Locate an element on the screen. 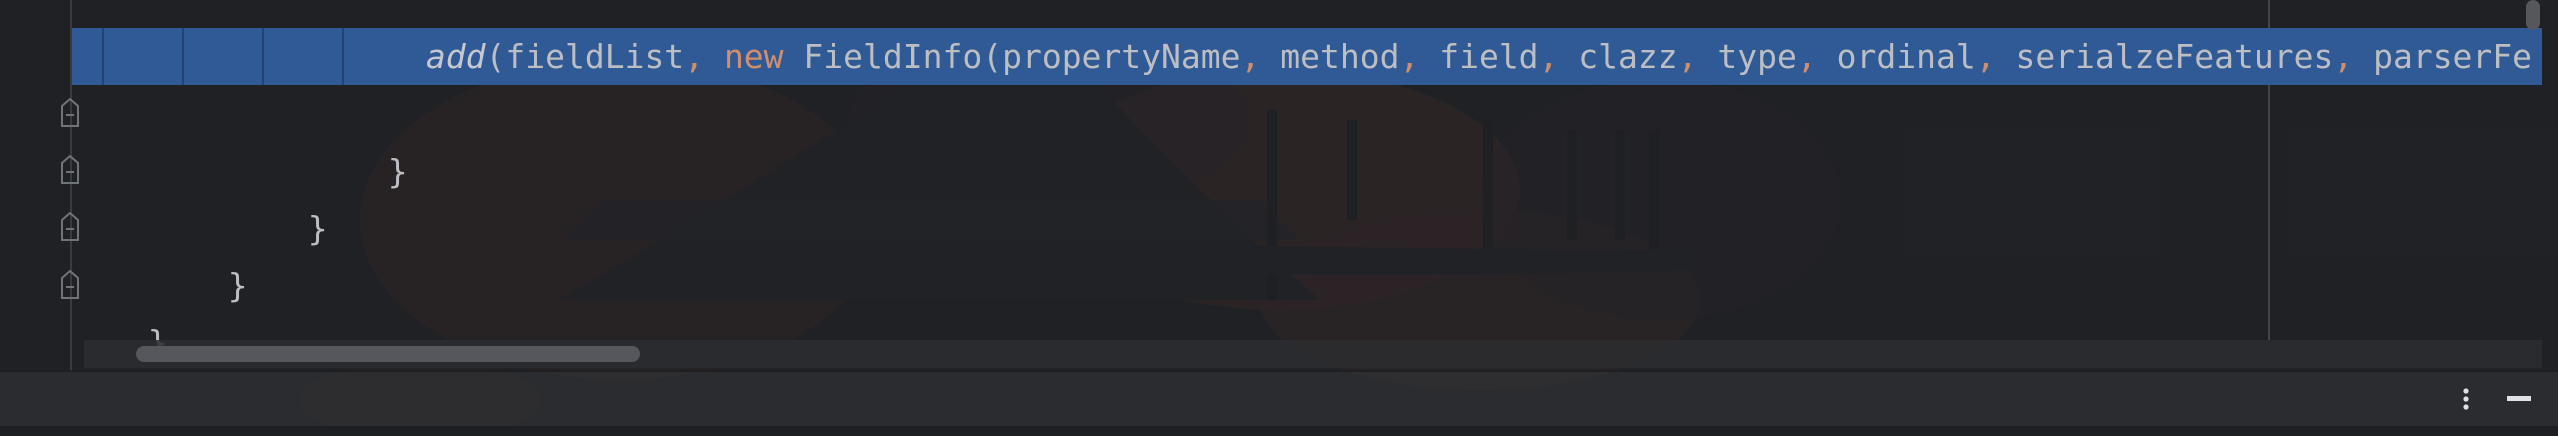 The height and width of the screenshot is (436, 2558). horizontal-scrollbar-thumb is located at coordinates (388, 354).